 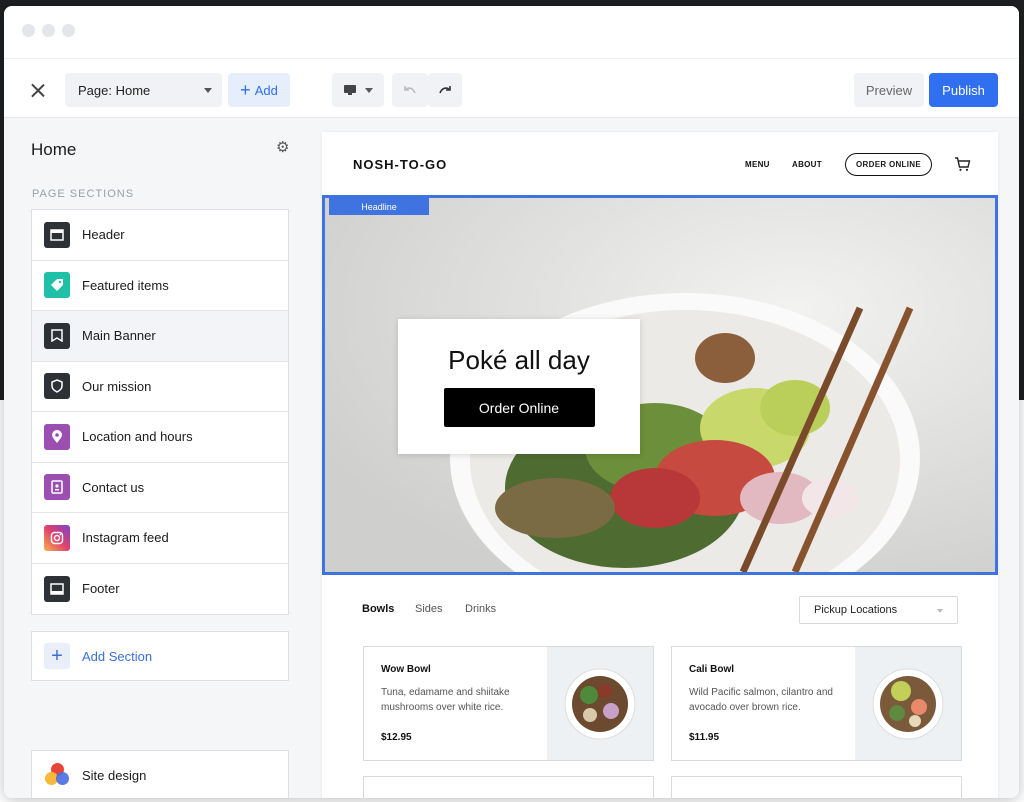 I want to click on pickup-locations-label: Pickup Locations, so click(x=856, y=610).